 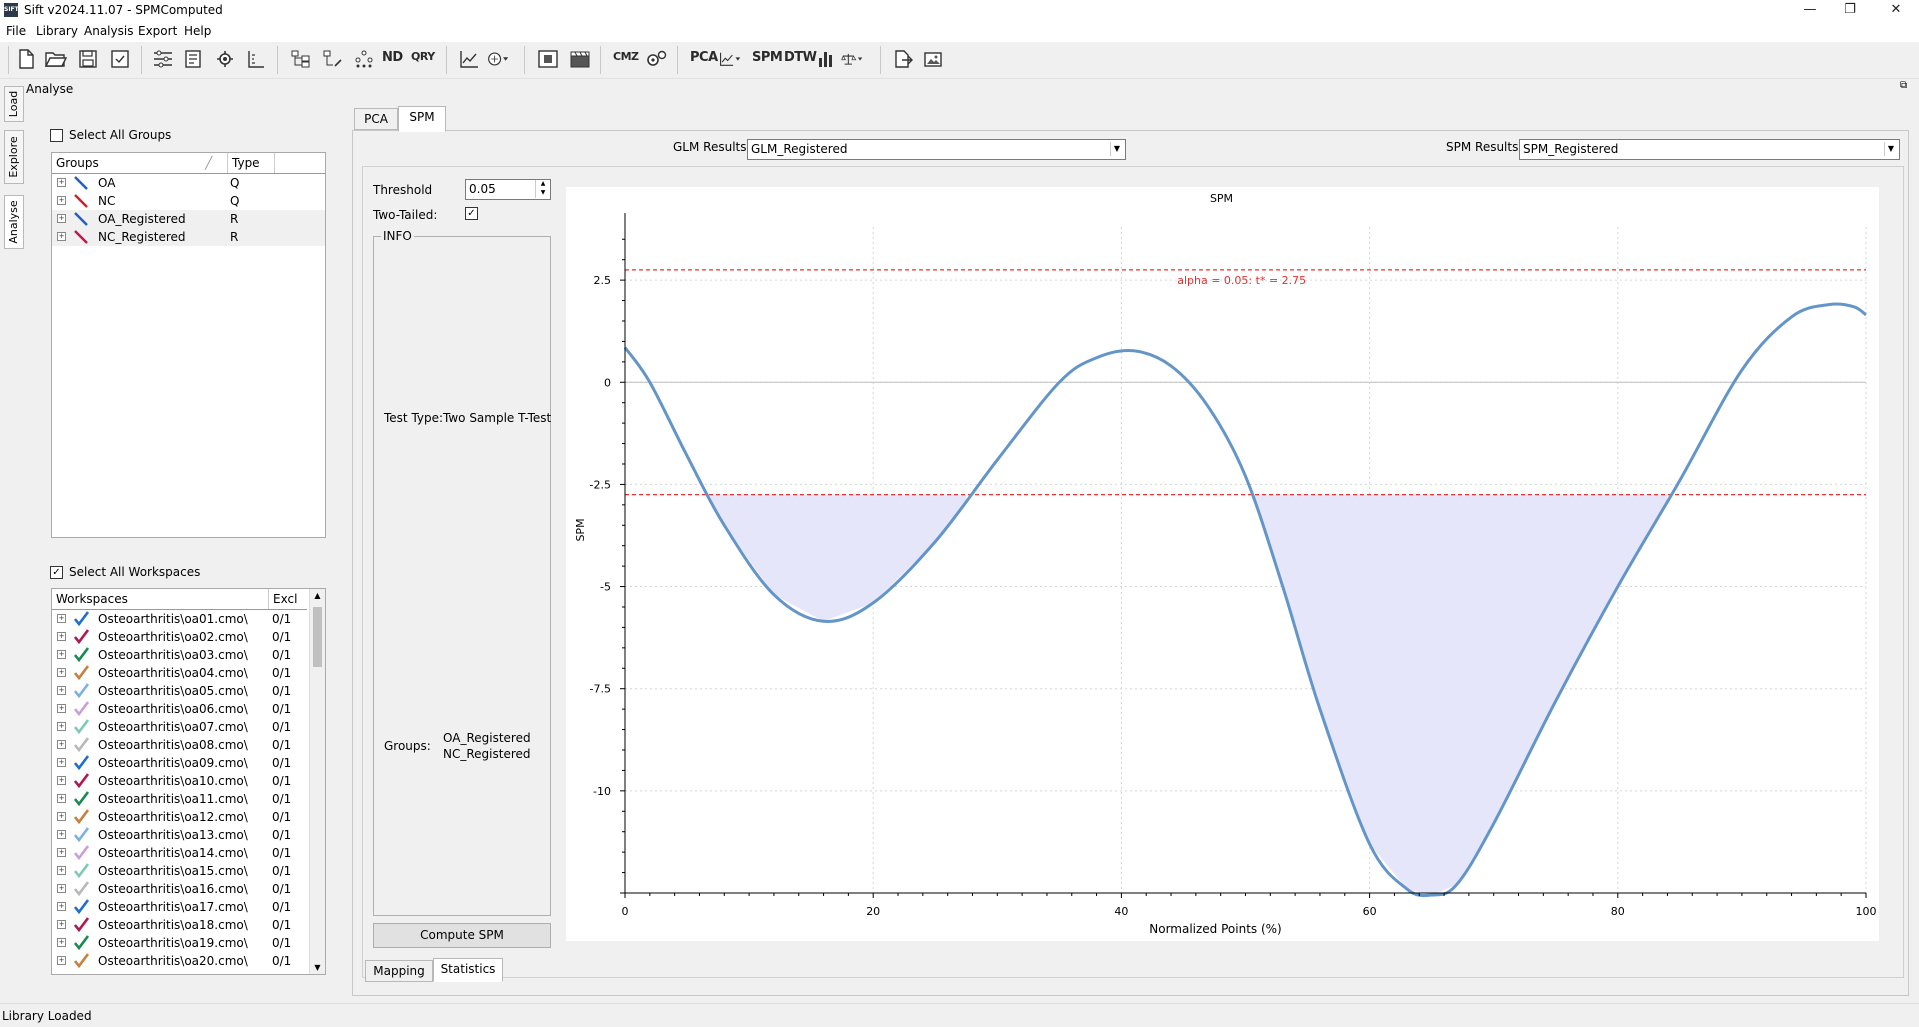 I want to click on menu-analysis: Analysis, so click(x=108, y=31).